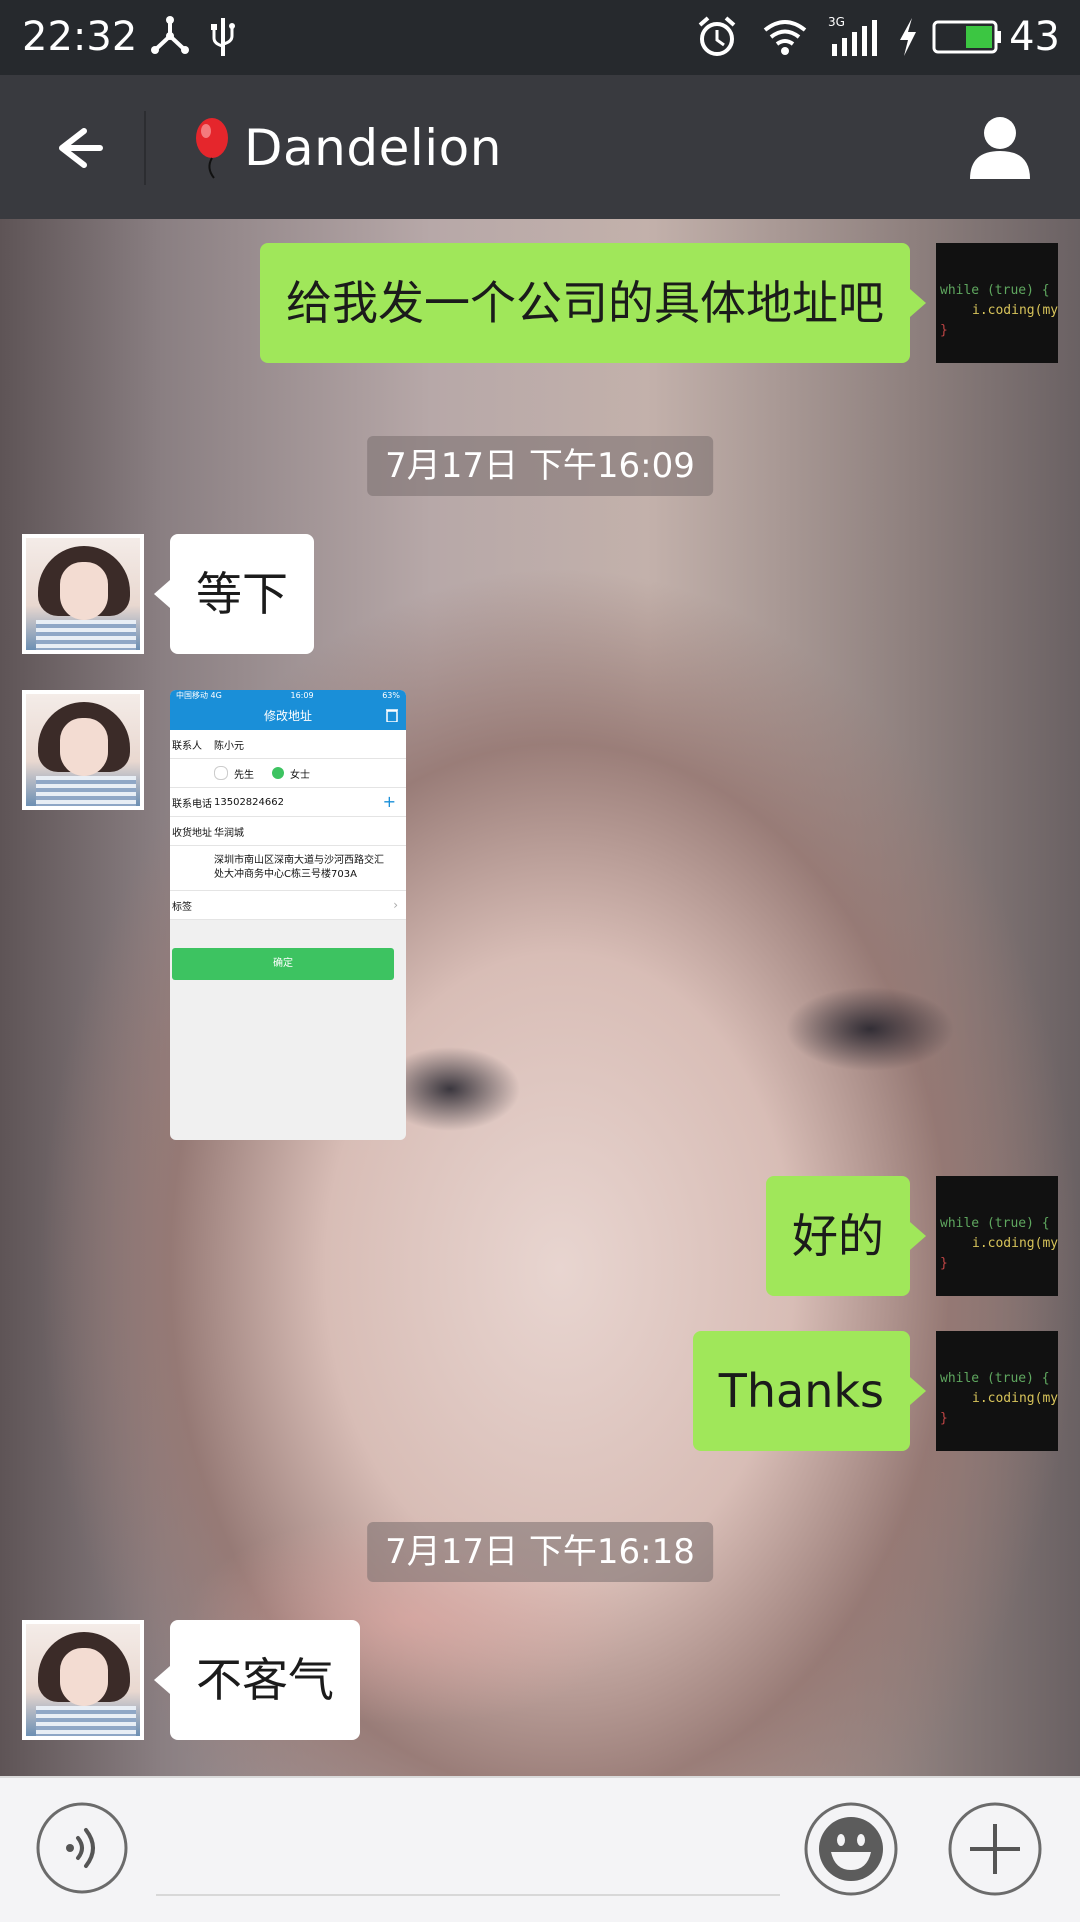 This screenshot has width=1080, height=1922. Describe the element at coordinates (288, 905) in the screenshot. I see `shot-tag-row: 标签 ›` at that location.